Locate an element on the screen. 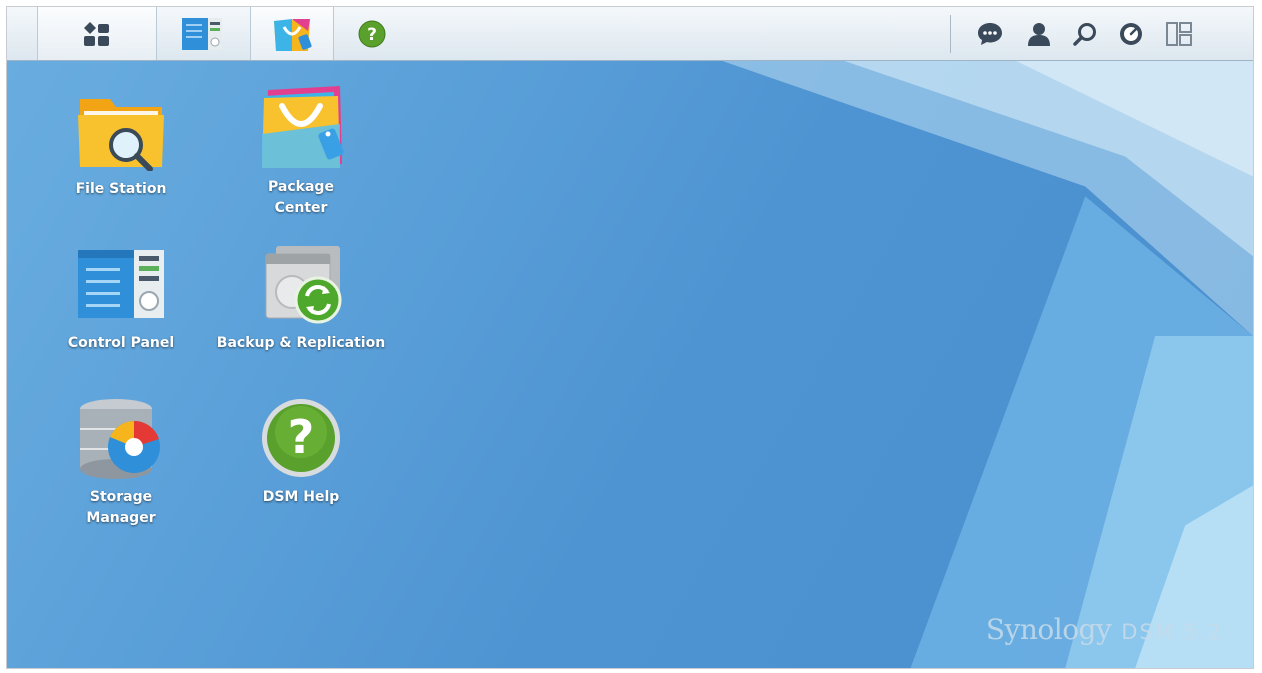  chat-bubble-icon is located at coordinates (990, 33).